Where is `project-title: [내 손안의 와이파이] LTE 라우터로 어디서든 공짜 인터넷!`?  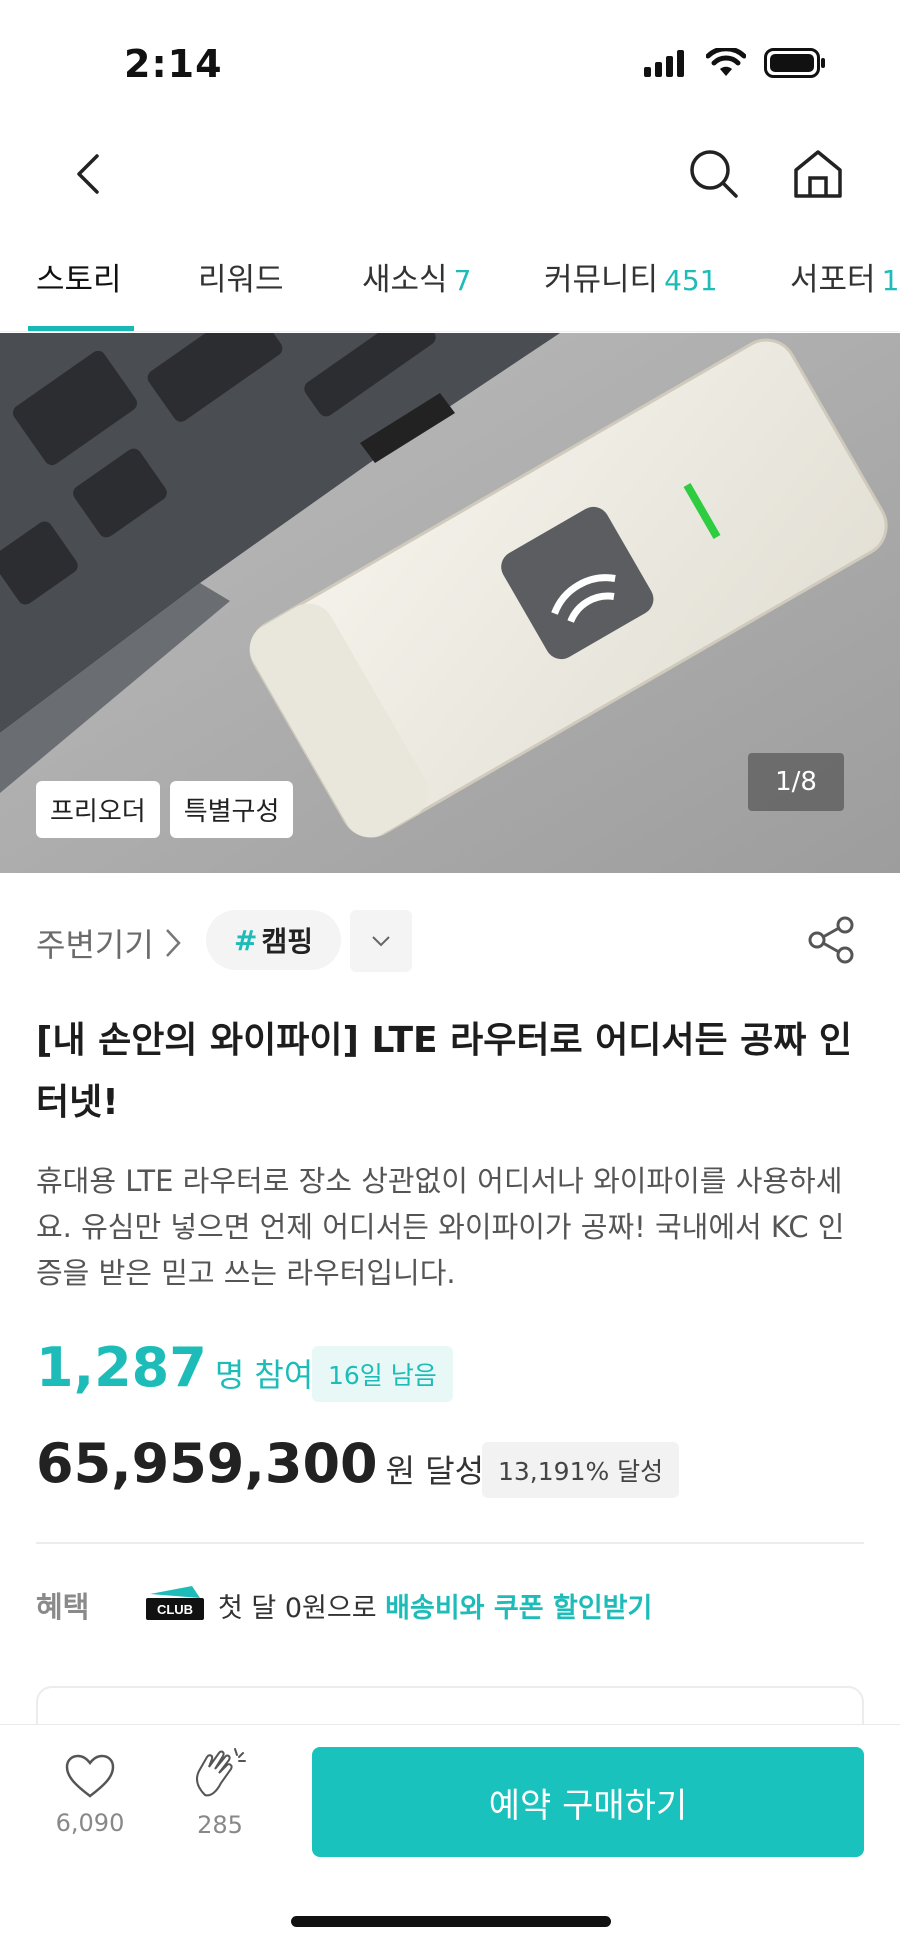 project-title: [내 손안의 와이파이] LTE 라우터로 어디서든 공짜 인터넷! is located at coordinates (444, 1071).